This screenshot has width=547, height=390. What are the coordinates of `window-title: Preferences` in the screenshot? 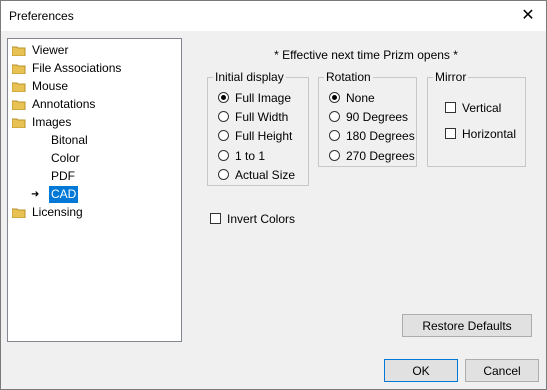 It's located at (41, 16).